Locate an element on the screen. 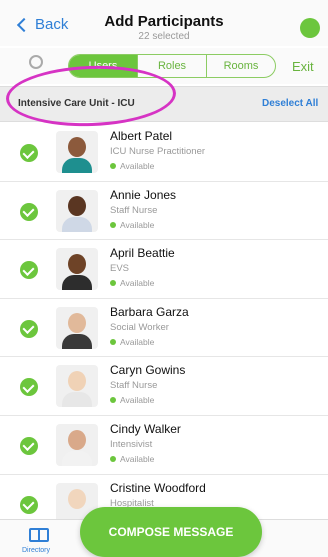  directory-icon is located at coordinates (39, 535).